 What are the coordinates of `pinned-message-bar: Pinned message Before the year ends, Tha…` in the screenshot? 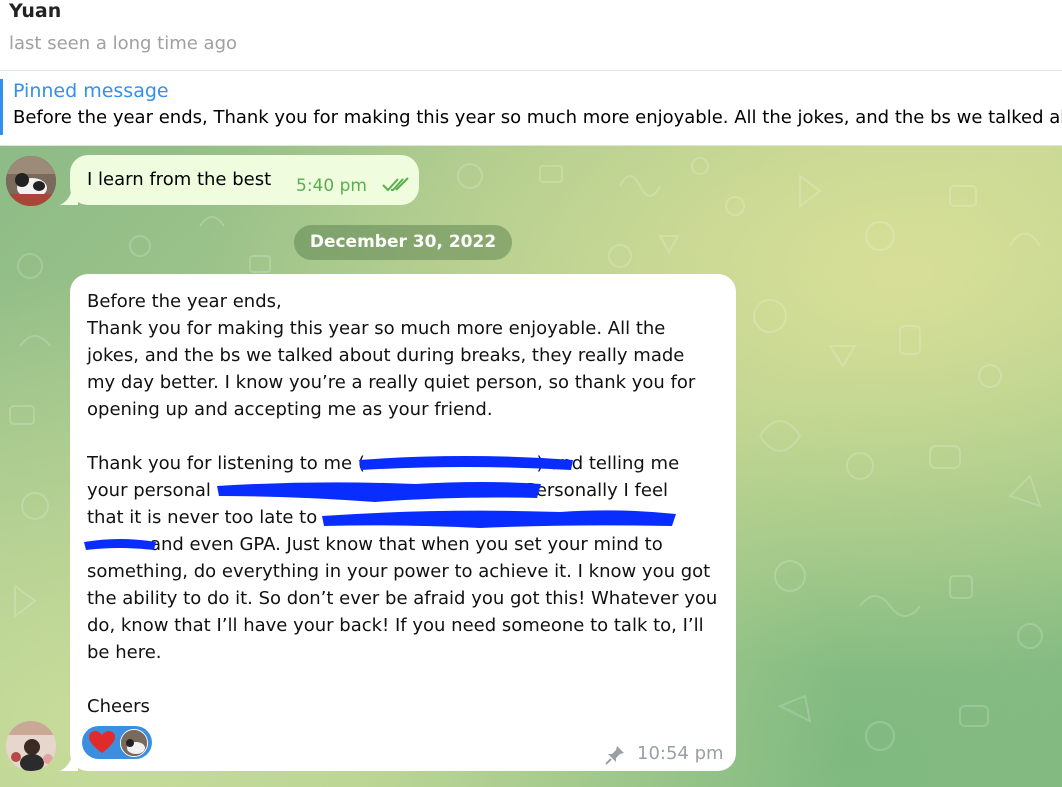 It's located at (531, 108).